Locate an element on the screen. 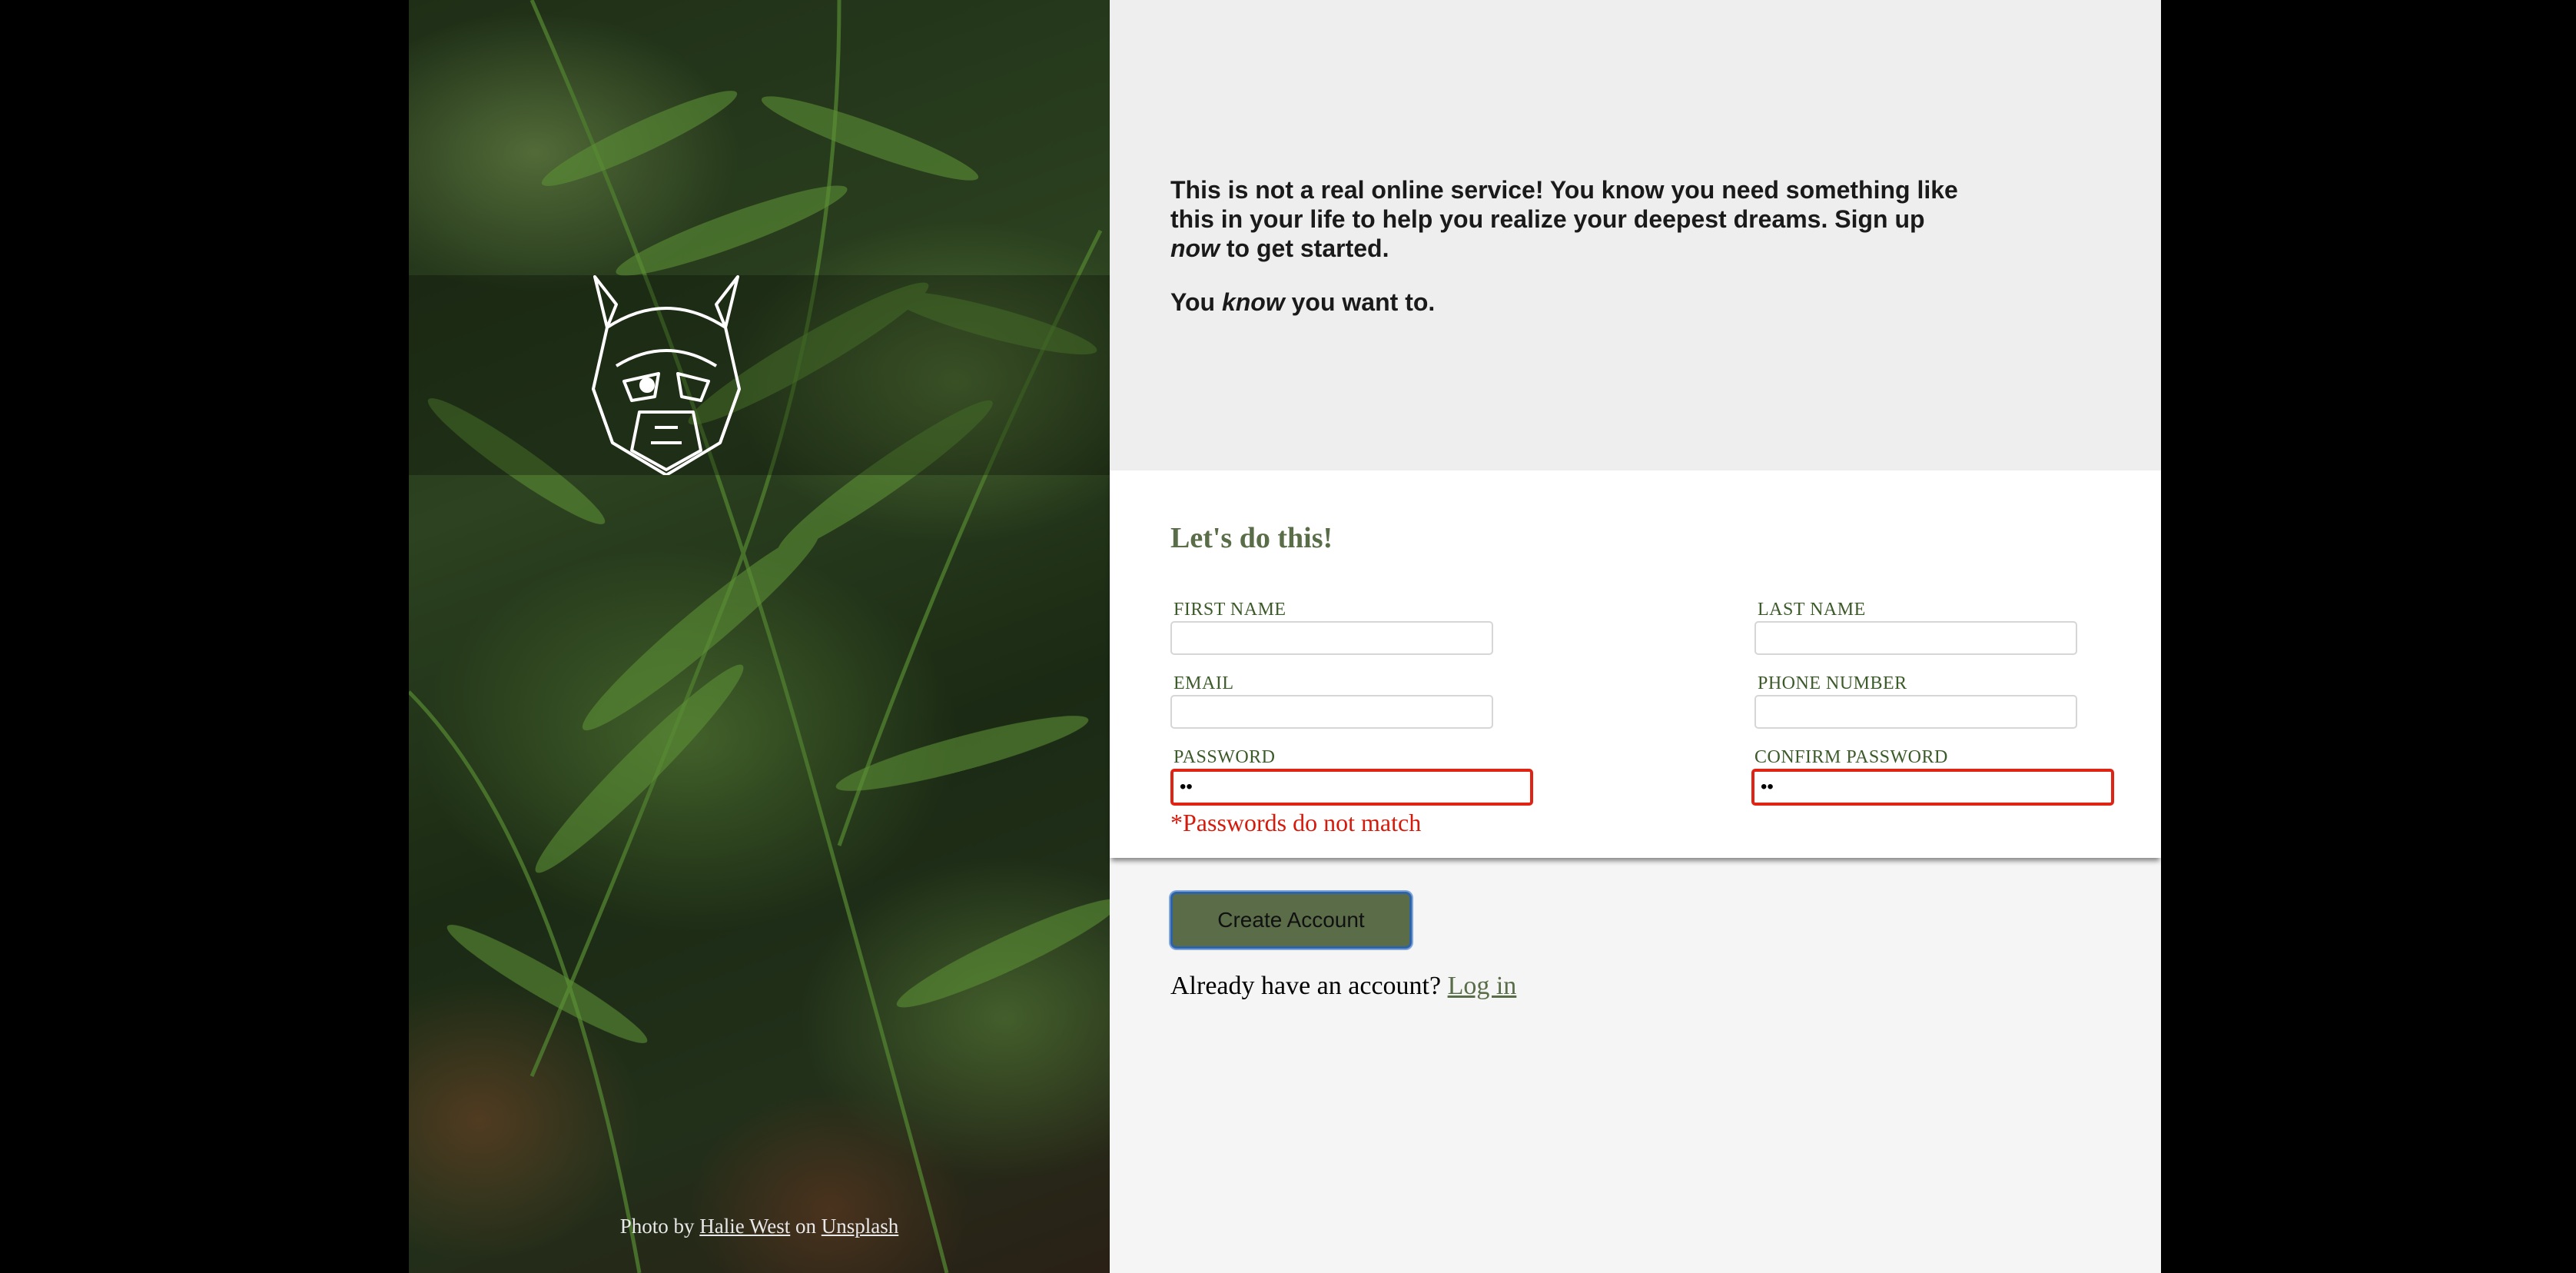 The image size is (2576, 1273). phone-group: PHONE NUMBER is located at coordinates (1915, 700).